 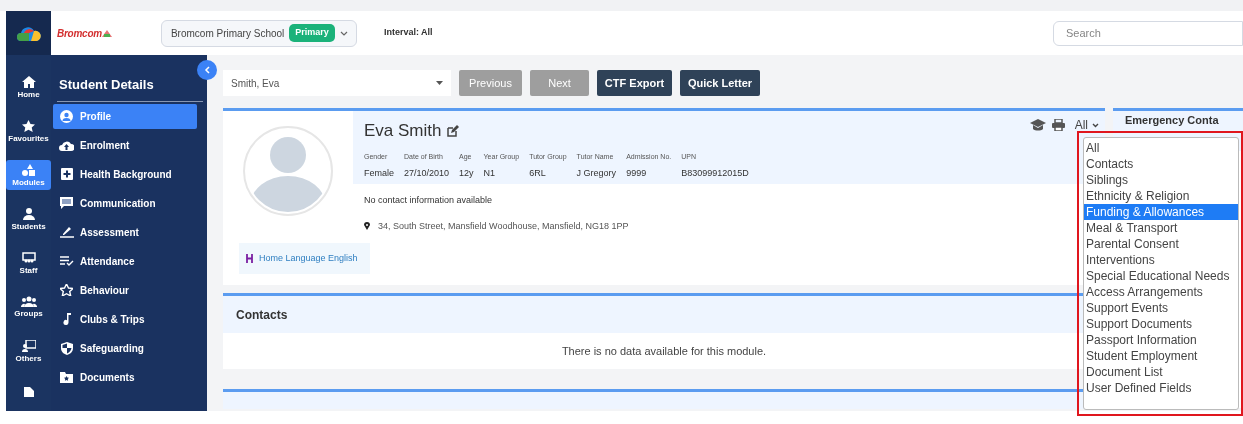 What do you see at coordinates (1161, 276) in the screenshot?
I see `listbox-option: Special Educational Needs` at bounding box center [1161, 276].